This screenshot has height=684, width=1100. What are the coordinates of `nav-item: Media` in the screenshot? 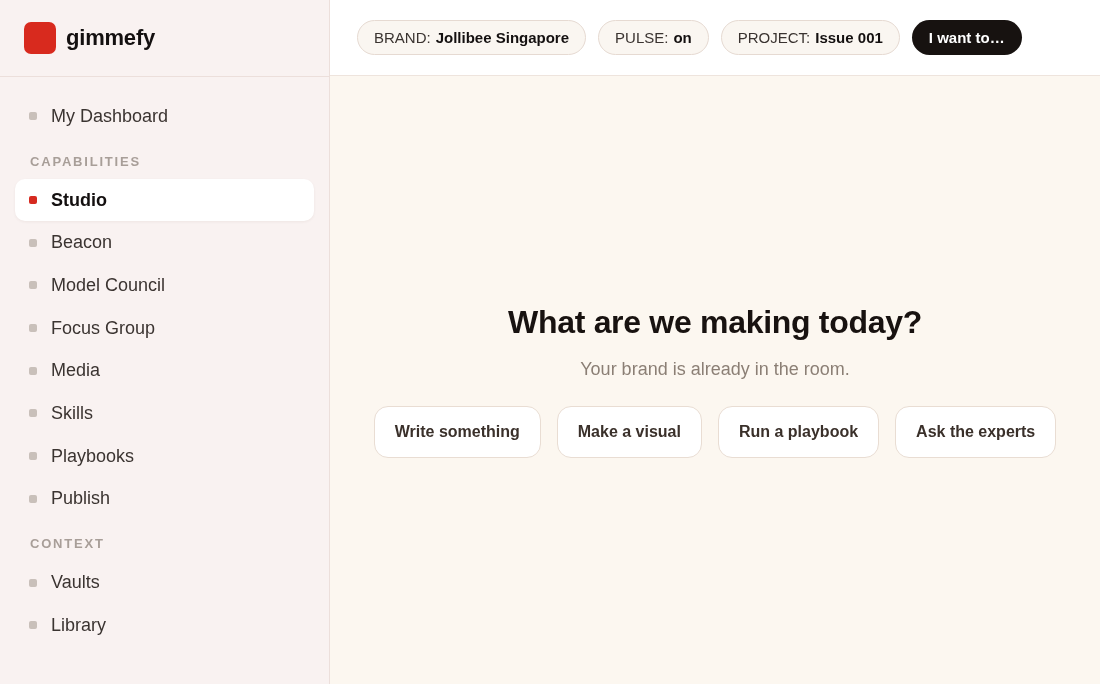 It's located at (164, 371).